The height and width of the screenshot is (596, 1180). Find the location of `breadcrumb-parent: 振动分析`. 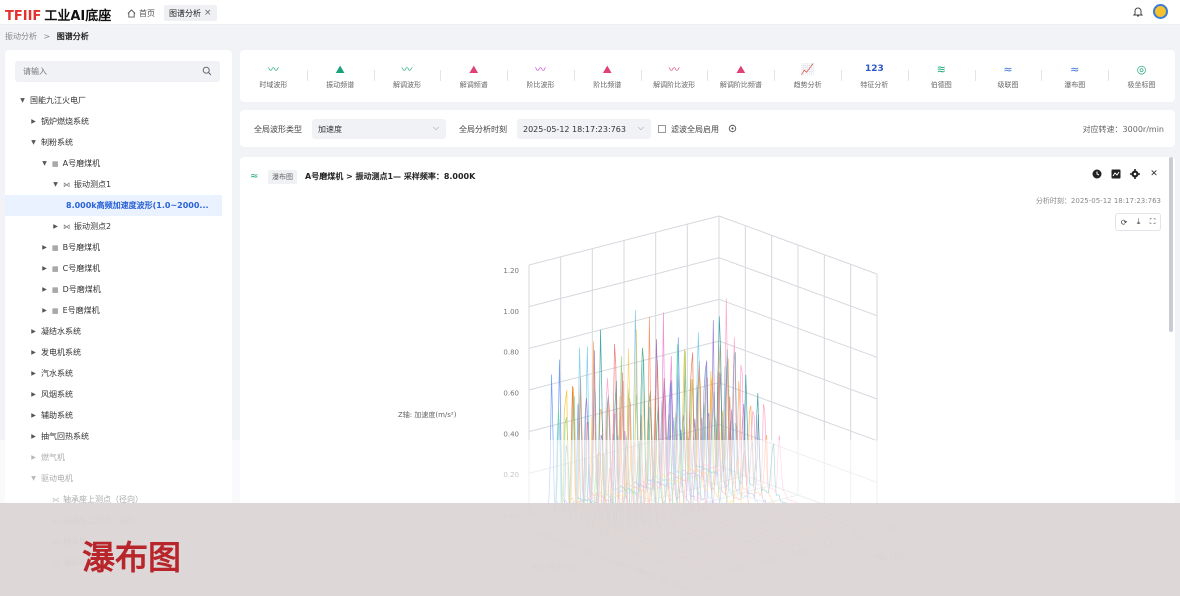

breadcrumb-parent: 振动分析 is located at coordinates (21, 36).